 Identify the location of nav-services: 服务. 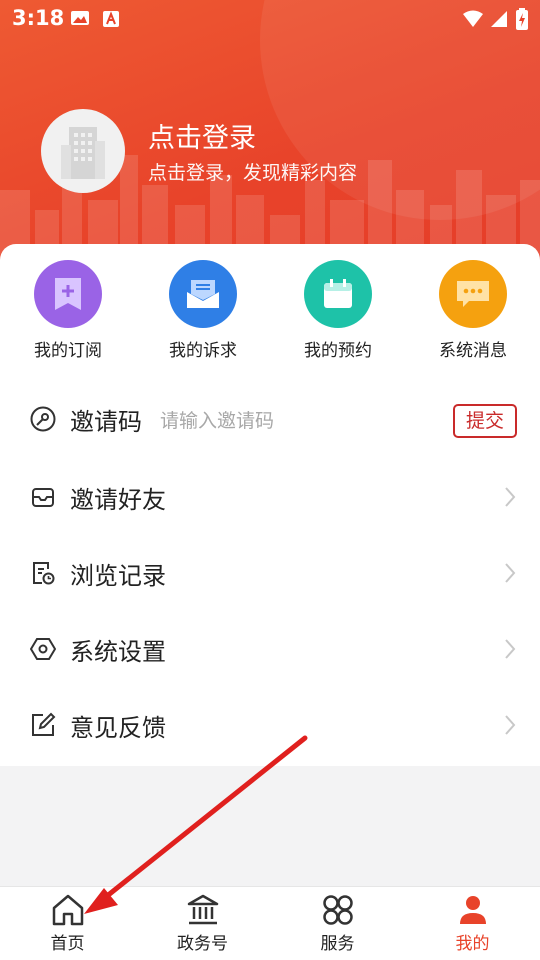
(337, 923).